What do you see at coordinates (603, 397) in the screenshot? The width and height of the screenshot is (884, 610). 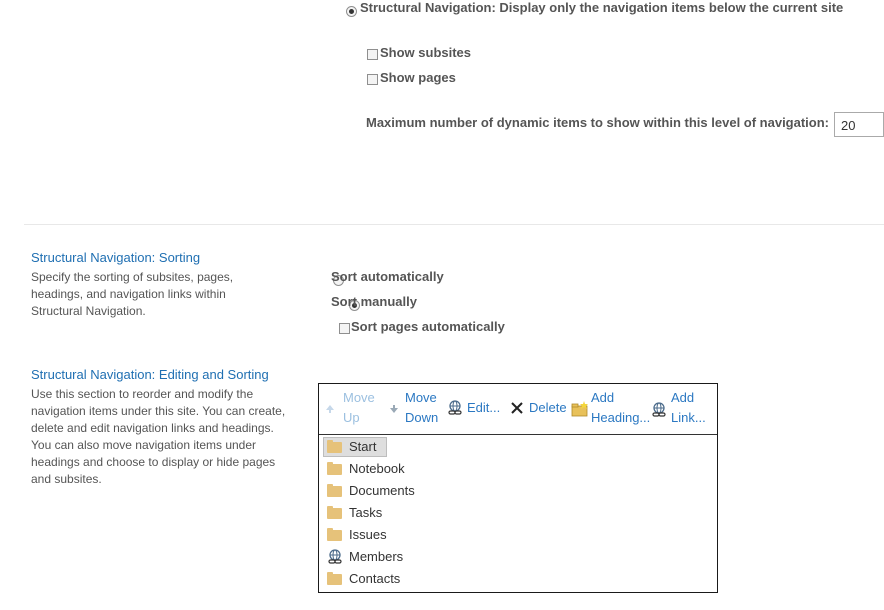 I see `add-heading-label-line1: Add` at bounding box center [603, 397].